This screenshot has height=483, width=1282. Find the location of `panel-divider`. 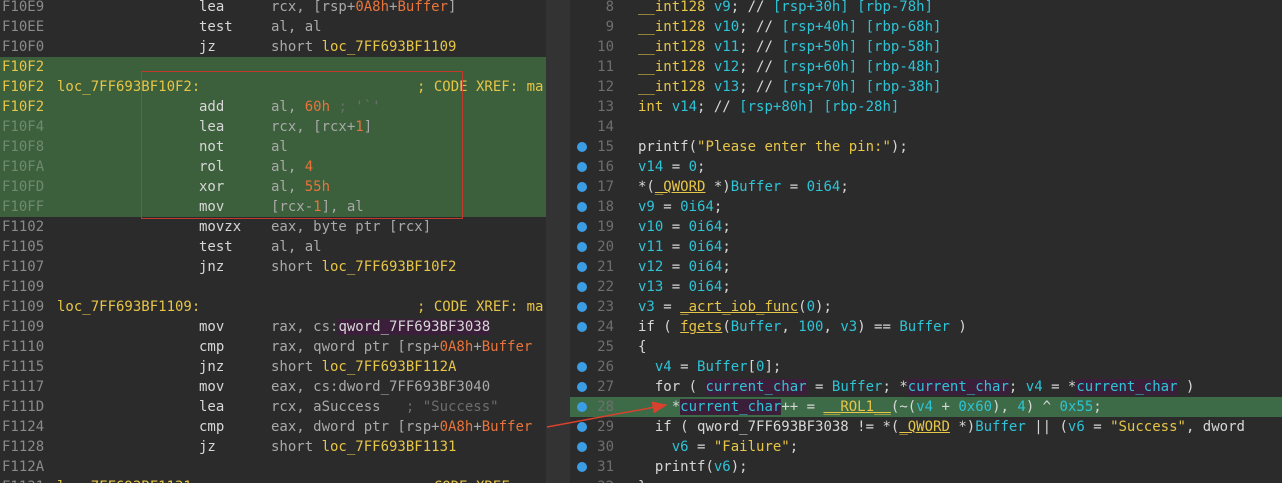

panel-divider is located at coordinates (558, 241).